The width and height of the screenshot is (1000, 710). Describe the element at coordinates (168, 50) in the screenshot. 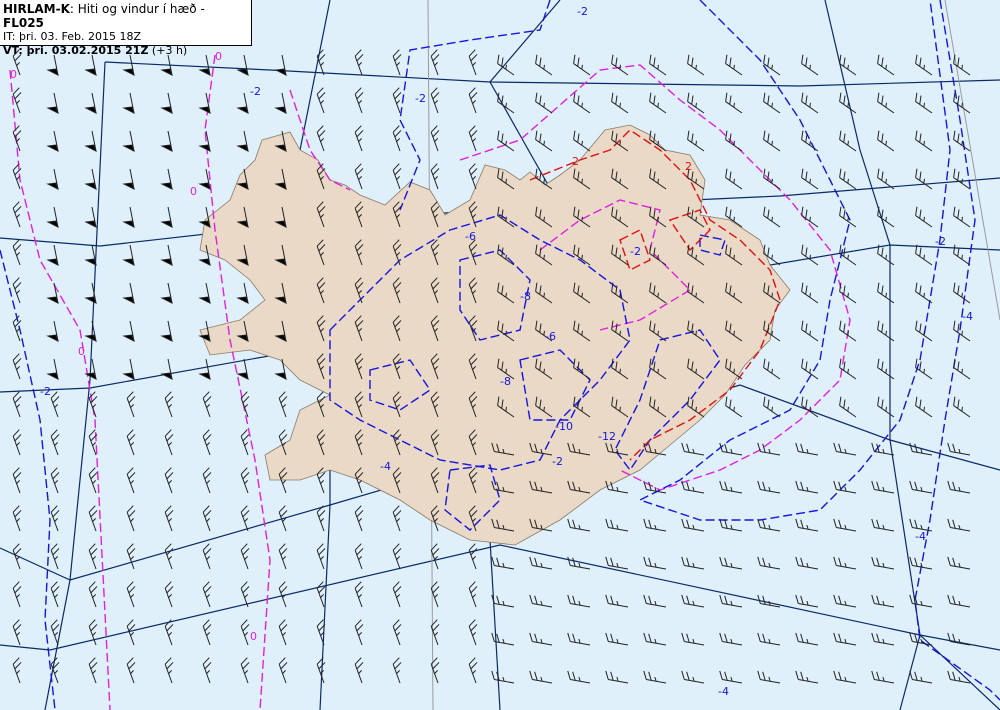

I see `lead-time: (+3 h)` at that location.